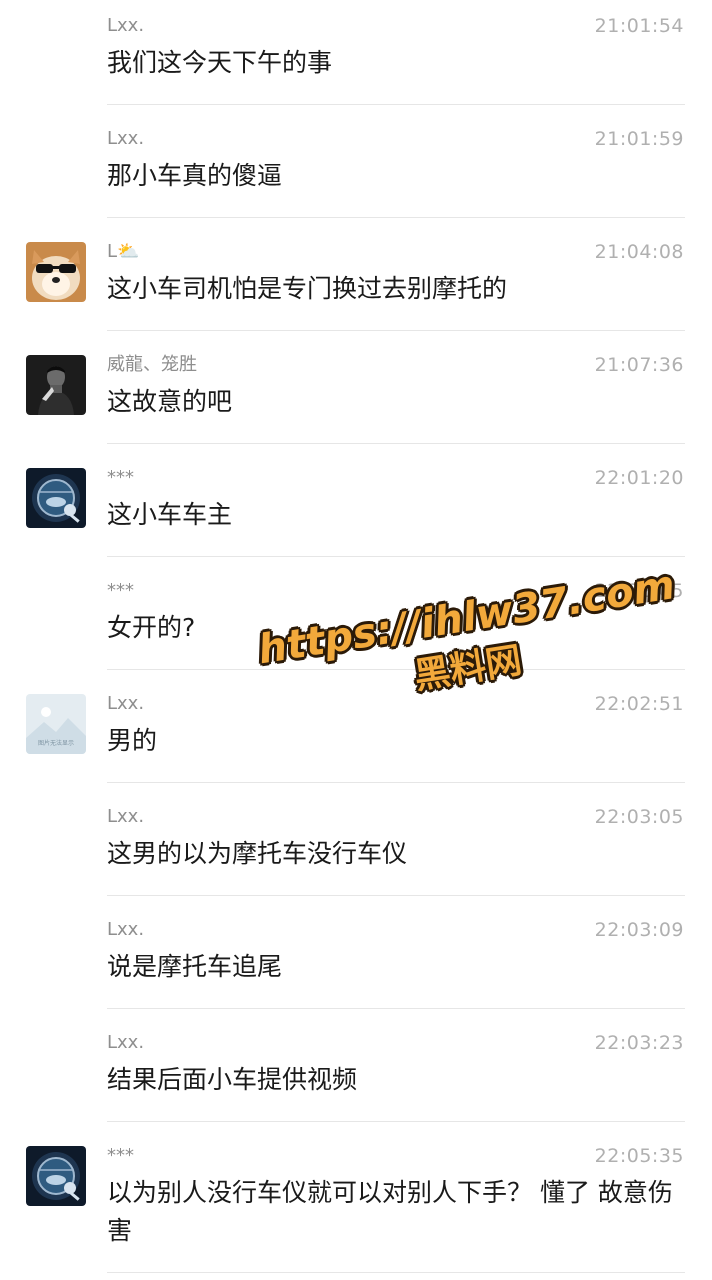 This screenshot has height=1280, width=712. Describe the element at coordinates (195, 175) in the screenshot. I see `message-text: 那小车真的傻逼` at that location.